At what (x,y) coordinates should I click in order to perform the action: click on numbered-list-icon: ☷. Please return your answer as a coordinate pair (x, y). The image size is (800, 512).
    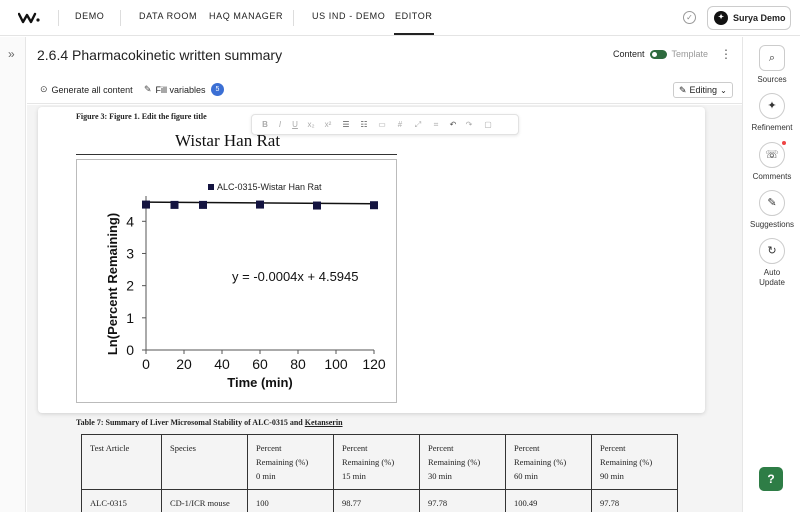
    Looking at the image, I should click on (364, 124).